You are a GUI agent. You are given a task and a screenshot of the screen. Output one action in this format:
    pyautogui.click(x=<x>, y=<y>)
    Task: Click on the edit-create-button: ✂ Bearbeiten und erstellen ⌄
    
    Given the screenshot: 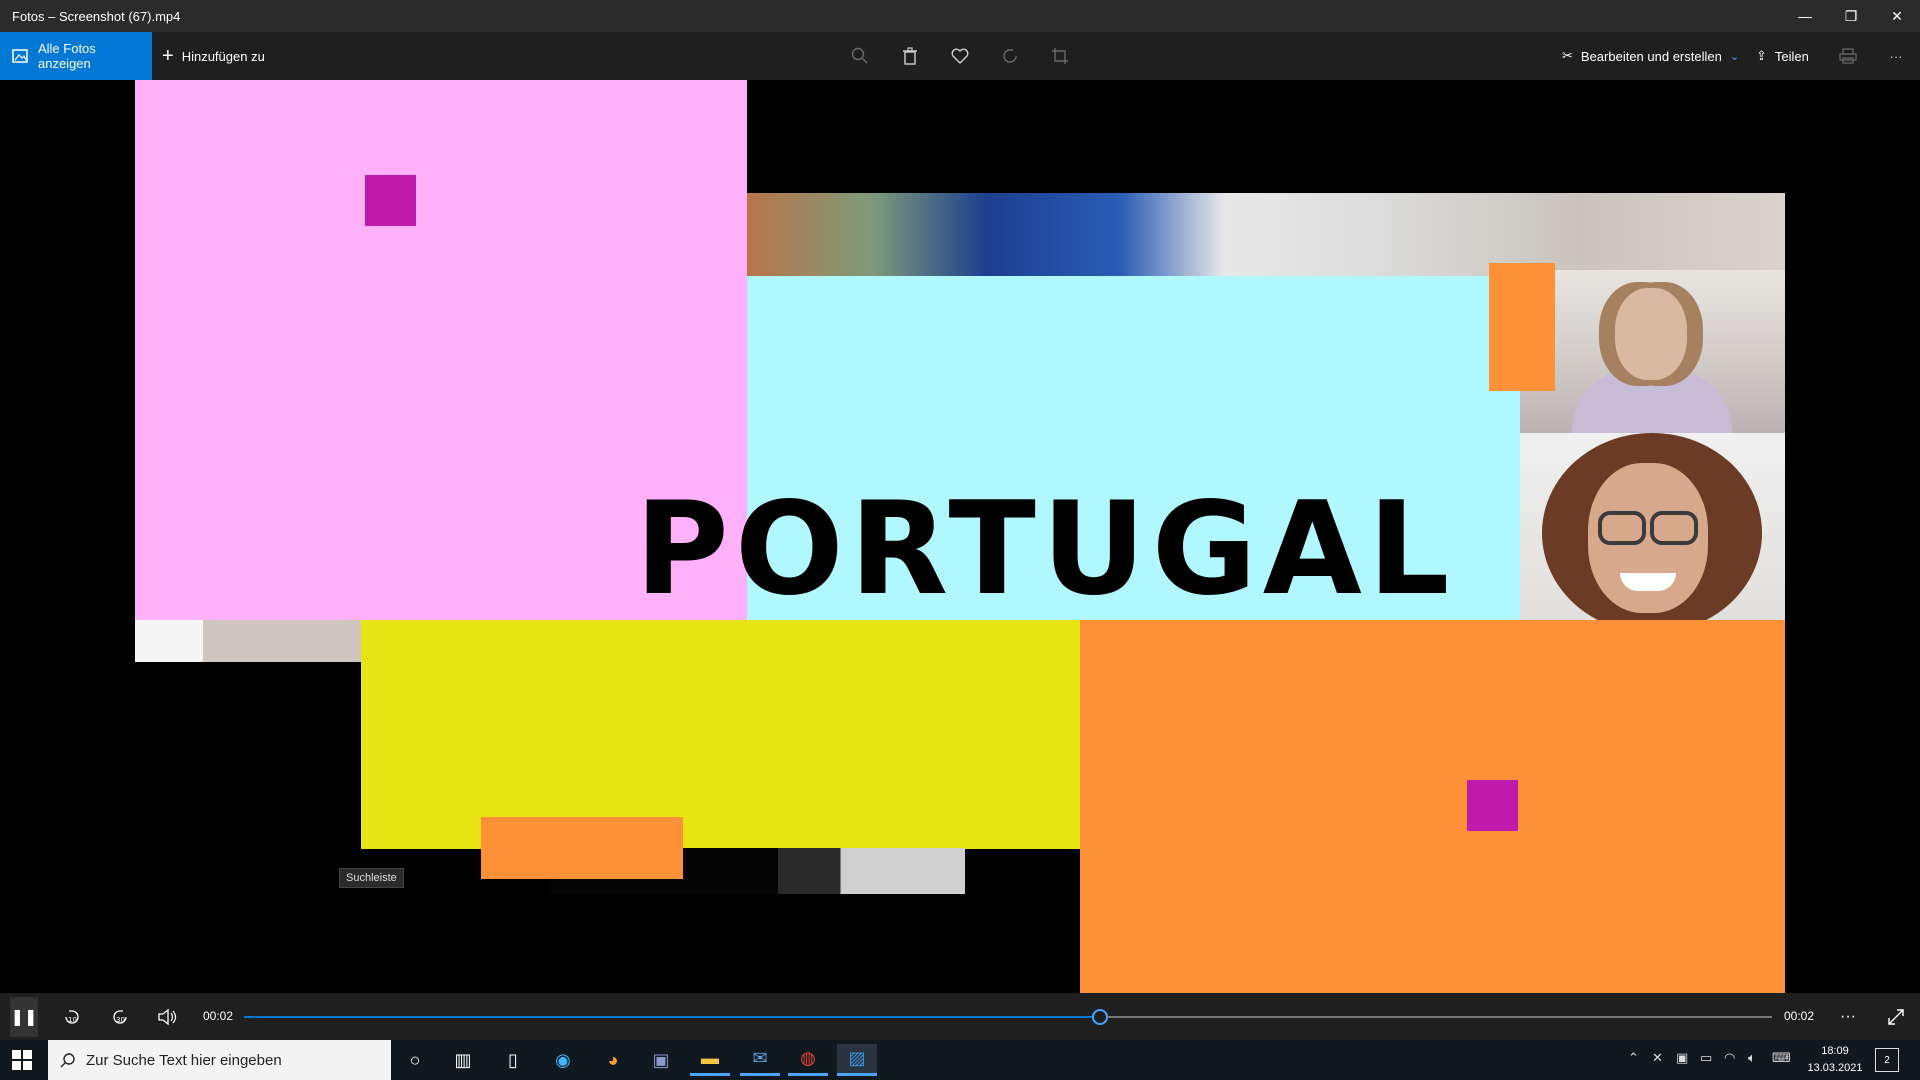 What is the action you would take?
    pyautogui.click(x=1650, y=56)
    